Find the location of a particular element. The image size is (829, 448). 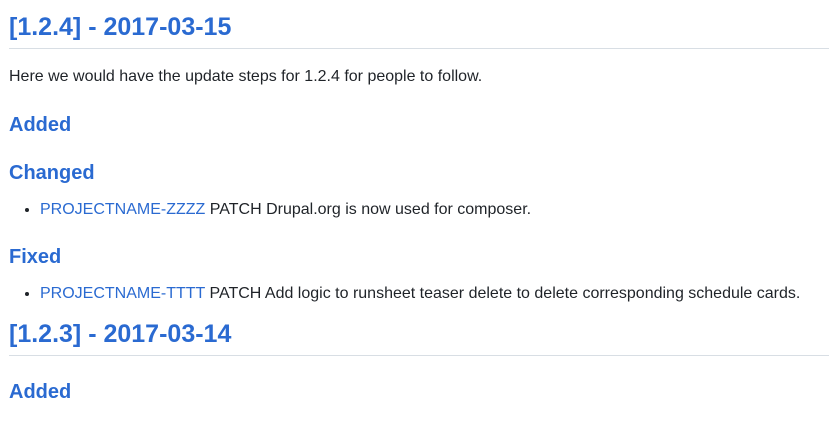

ticket-link: PROJECTNAME-ZZZZ is located at coordinates (122, 209).